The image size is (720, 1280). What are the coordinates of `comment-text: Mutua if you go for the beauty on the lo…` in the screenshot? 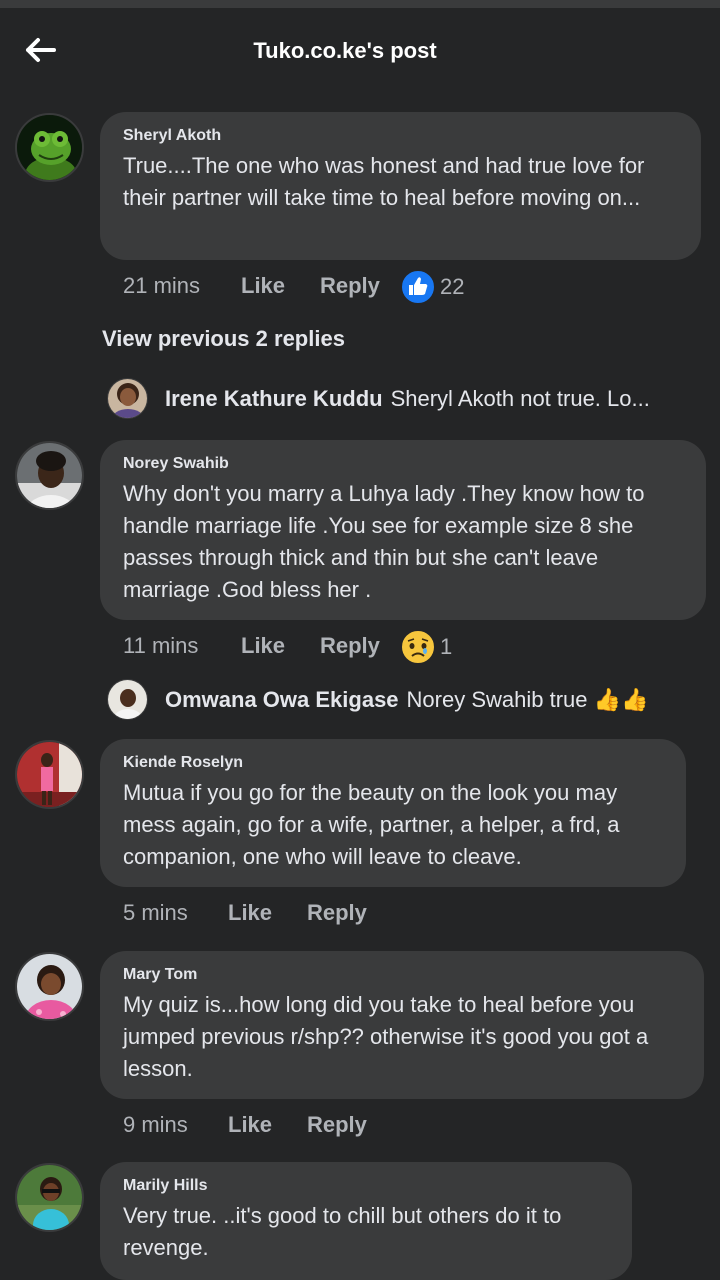 It's located at (371, 824).